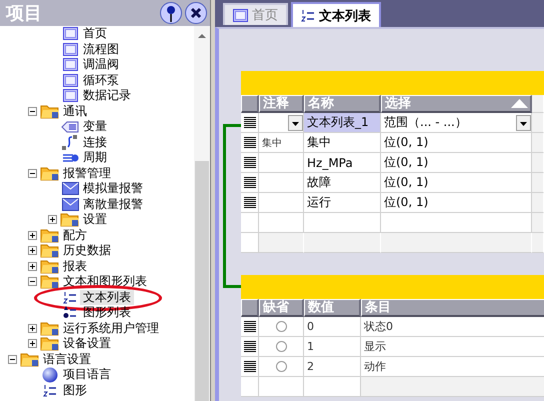 The height and width of the screenshot is (401, 544). What do you see at coordinates (332, 367) in the screenshot?
I see `table-cell: 2` at bounding box center [332, 367].